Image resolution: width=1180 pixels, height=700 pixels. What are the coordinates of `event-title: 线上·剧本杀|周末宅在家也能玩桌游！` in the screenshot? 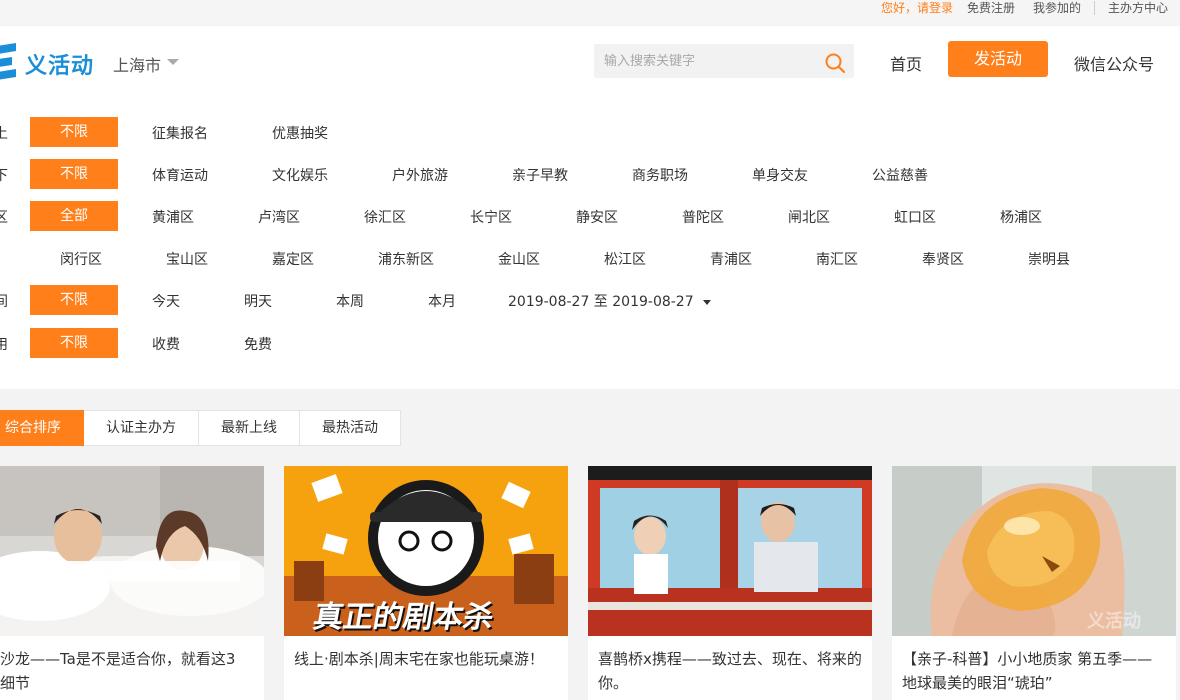 It's located at (426, 659).